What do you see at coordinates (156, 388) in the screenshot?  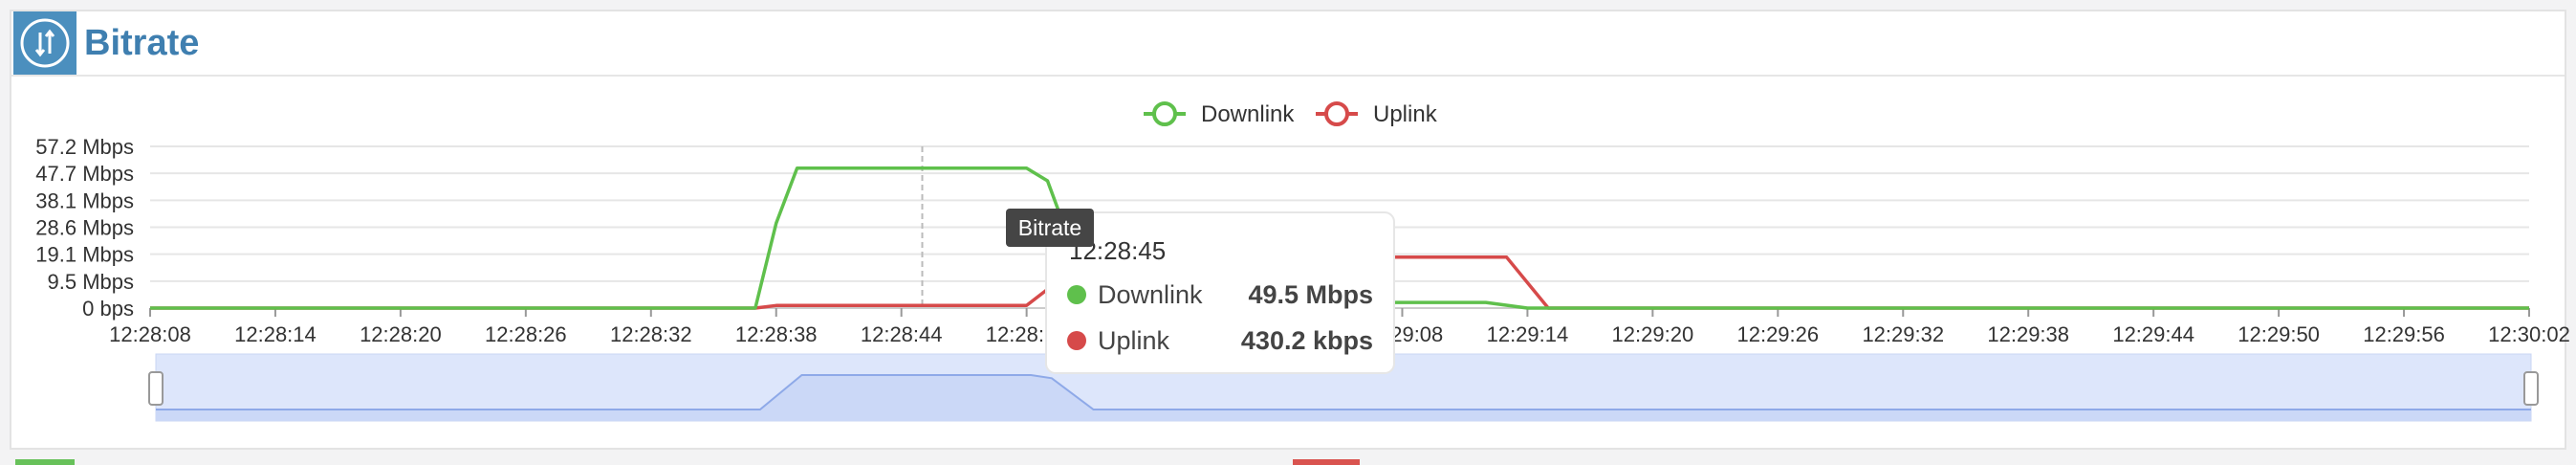 I see `navigator-handle-left` at bounding box center [156, 388].